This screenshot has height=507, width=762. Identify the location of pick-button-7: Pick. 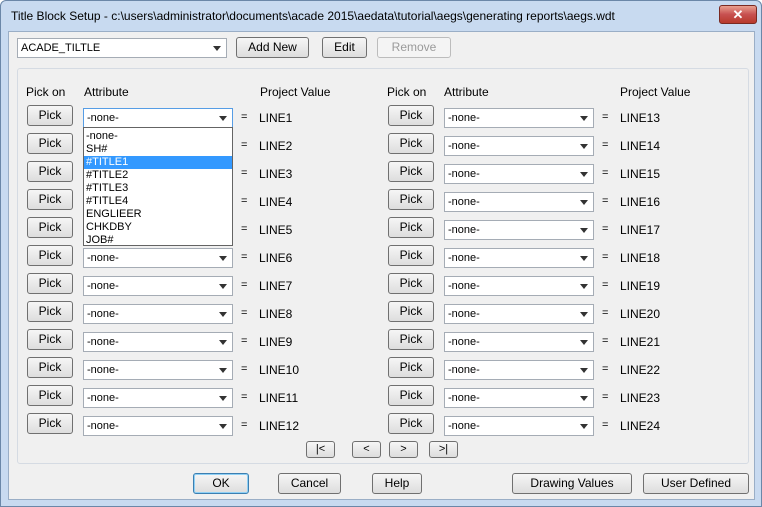
(50, 283).